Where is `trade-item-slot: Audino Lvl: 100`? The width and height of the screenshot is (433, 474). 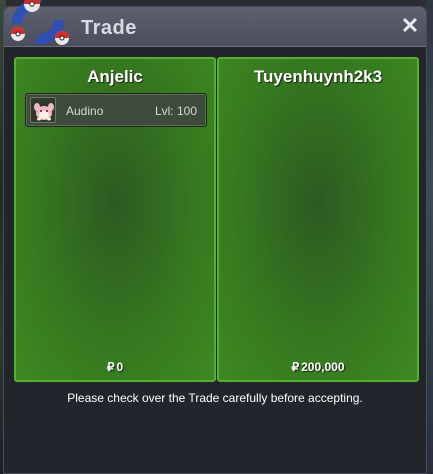
trade-item-slot: Audino Lvl: 100 is located at coordinates (116, 110).